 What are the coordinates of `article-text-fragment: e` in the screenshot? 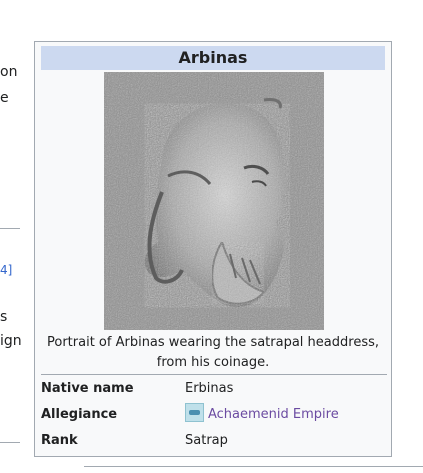 It's located at (4, 98).